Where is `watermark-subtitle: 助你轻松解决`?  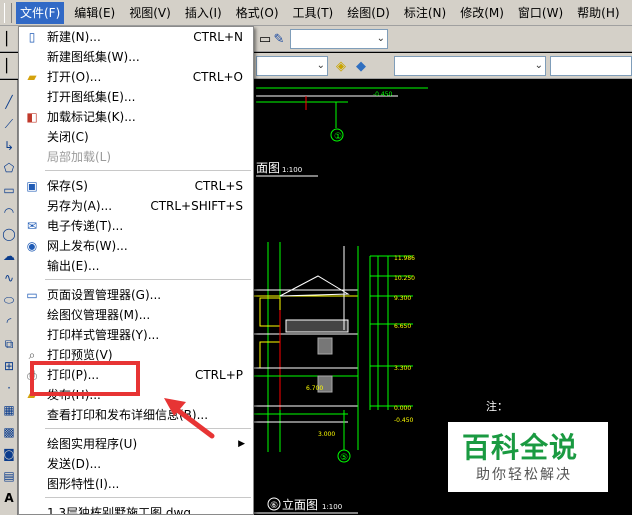
watermark-subtitle: 助你轻松解决 is located at coordinates (524, 475).